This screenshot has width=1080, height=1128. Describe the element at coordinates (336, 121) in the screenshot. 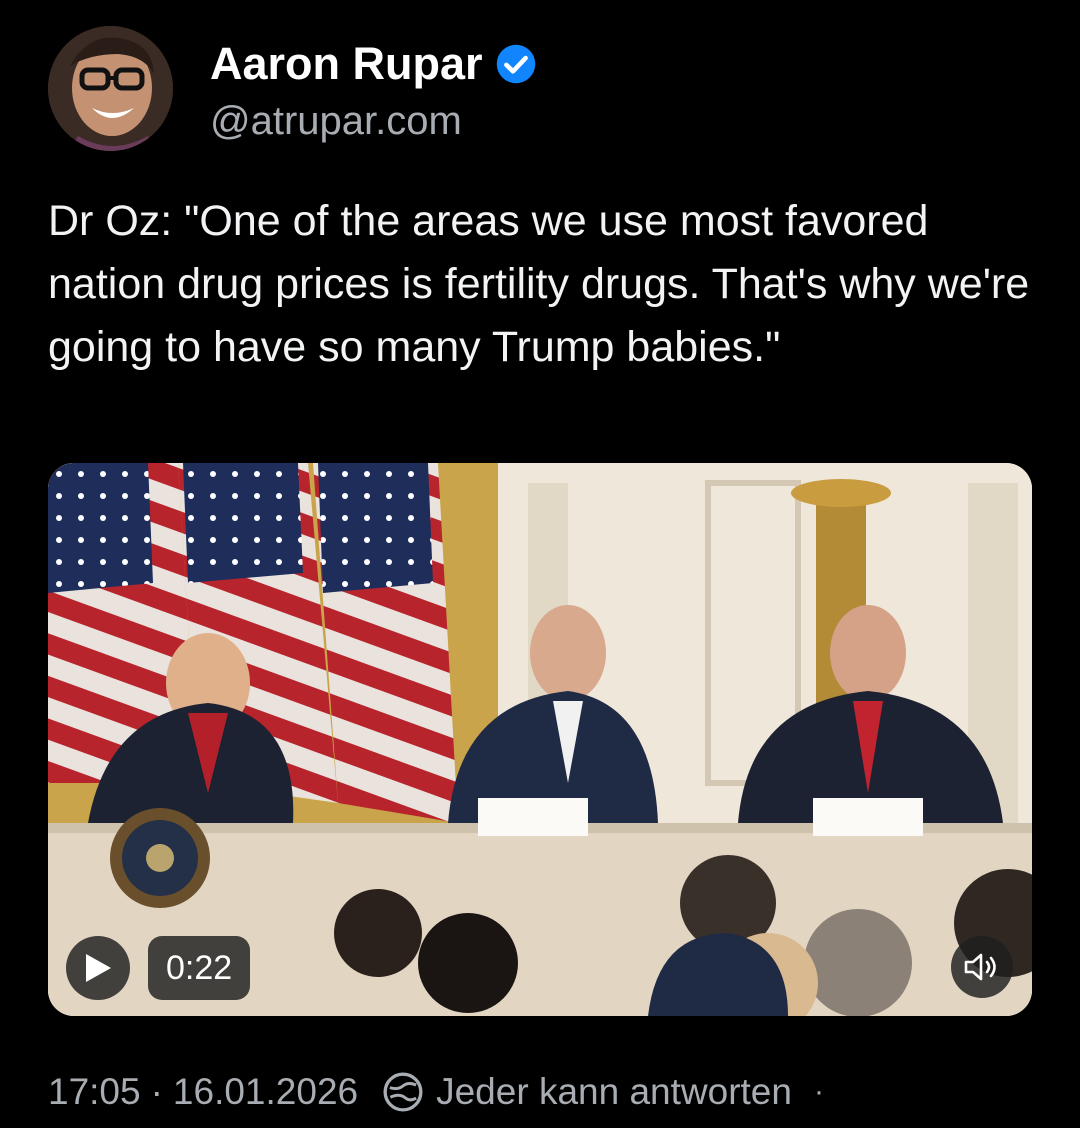

I see `author-handle: @atrupar.com` at that location.